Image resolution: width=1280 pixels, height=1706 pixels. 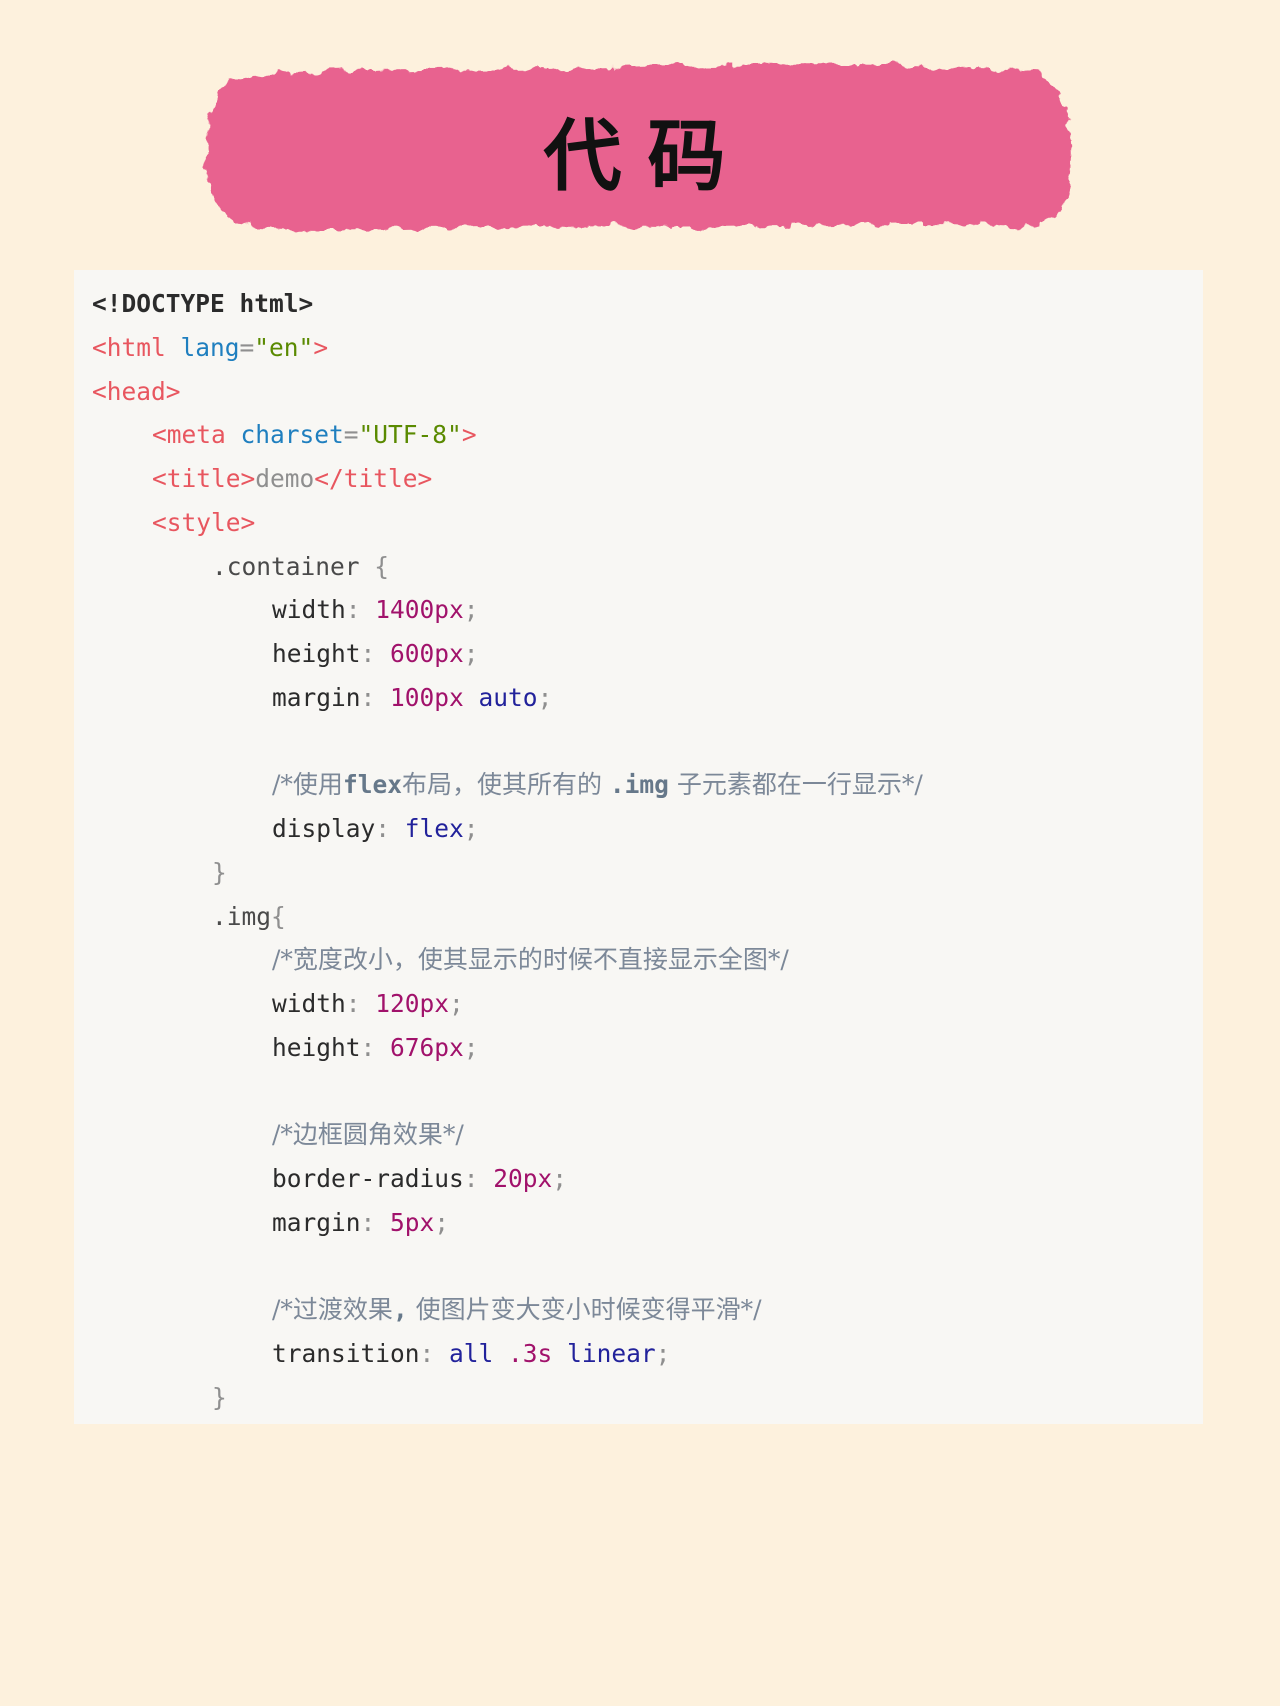 What do you see at coordinates (368, 1135) in the screenshot?
I see `comment-token: /*边框圆角效果*/` at bounding box center [368, 1135].